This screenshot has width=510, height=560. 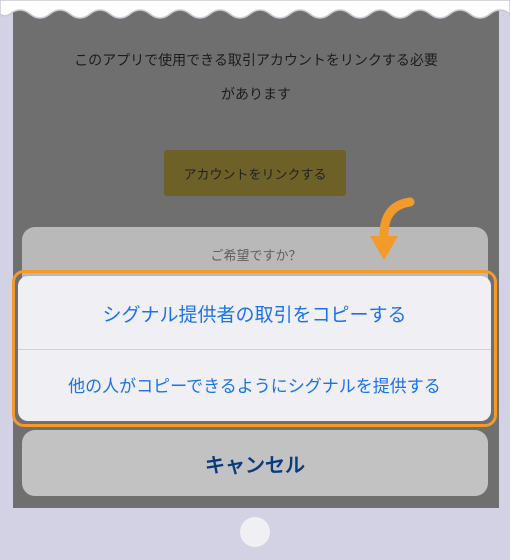 What do you see at coordinates (255, 463) in the screenshot?
I see `cancel-button: キャンセル` at bounding box center [255, 463].